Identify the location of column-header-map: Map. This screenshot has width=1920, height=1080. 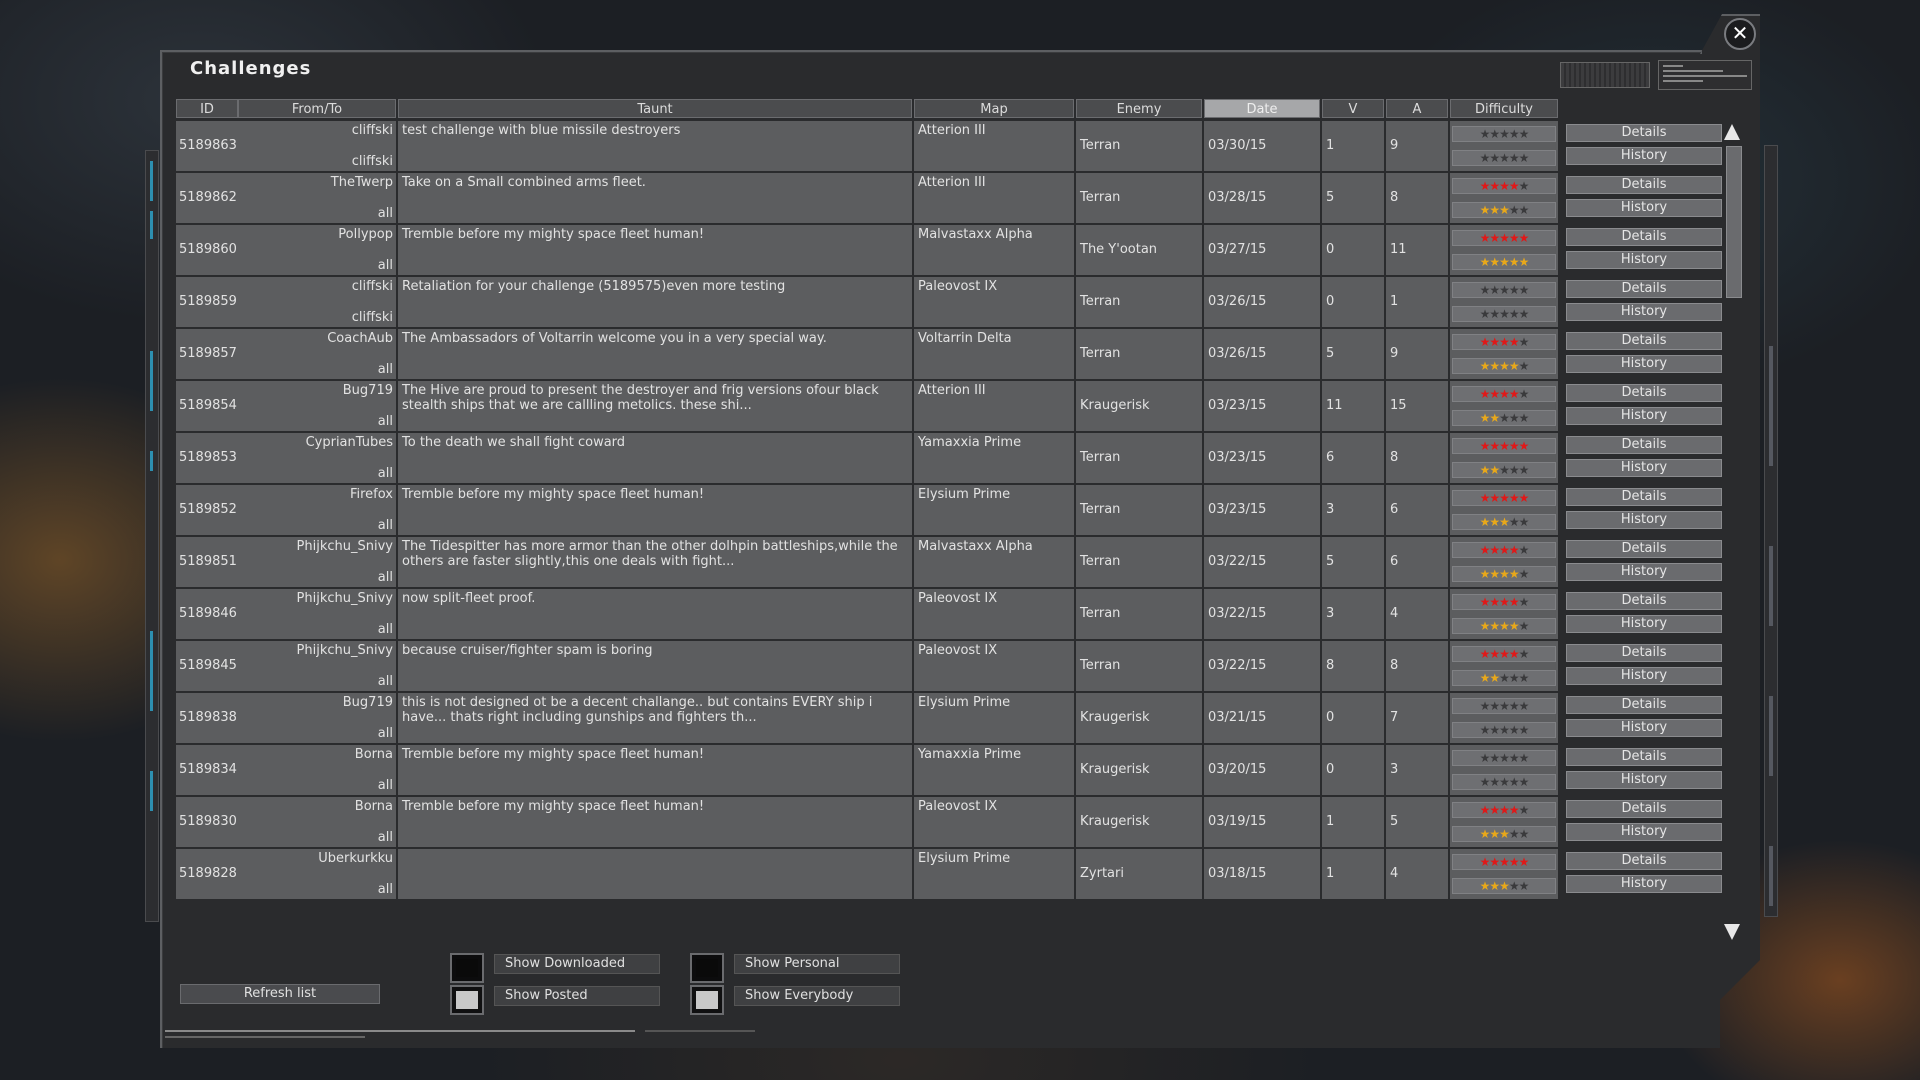
(994, 108).